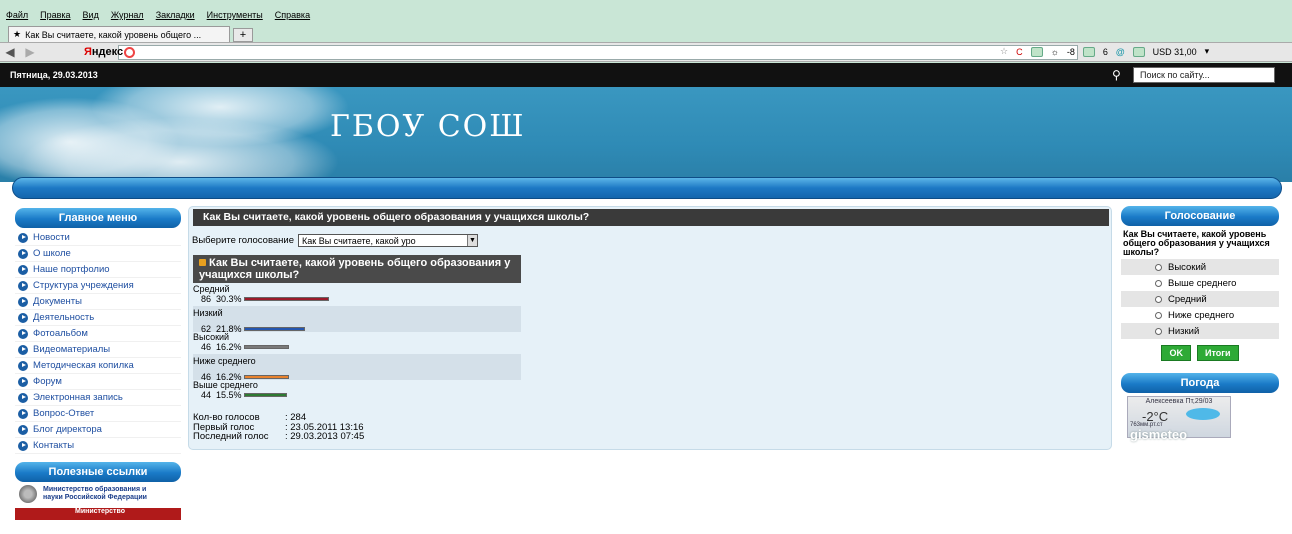  Describe the element at coordinates (98, 270) in the screenshot. I see `menu-item-portfolio: Наше портфолио` at that location.